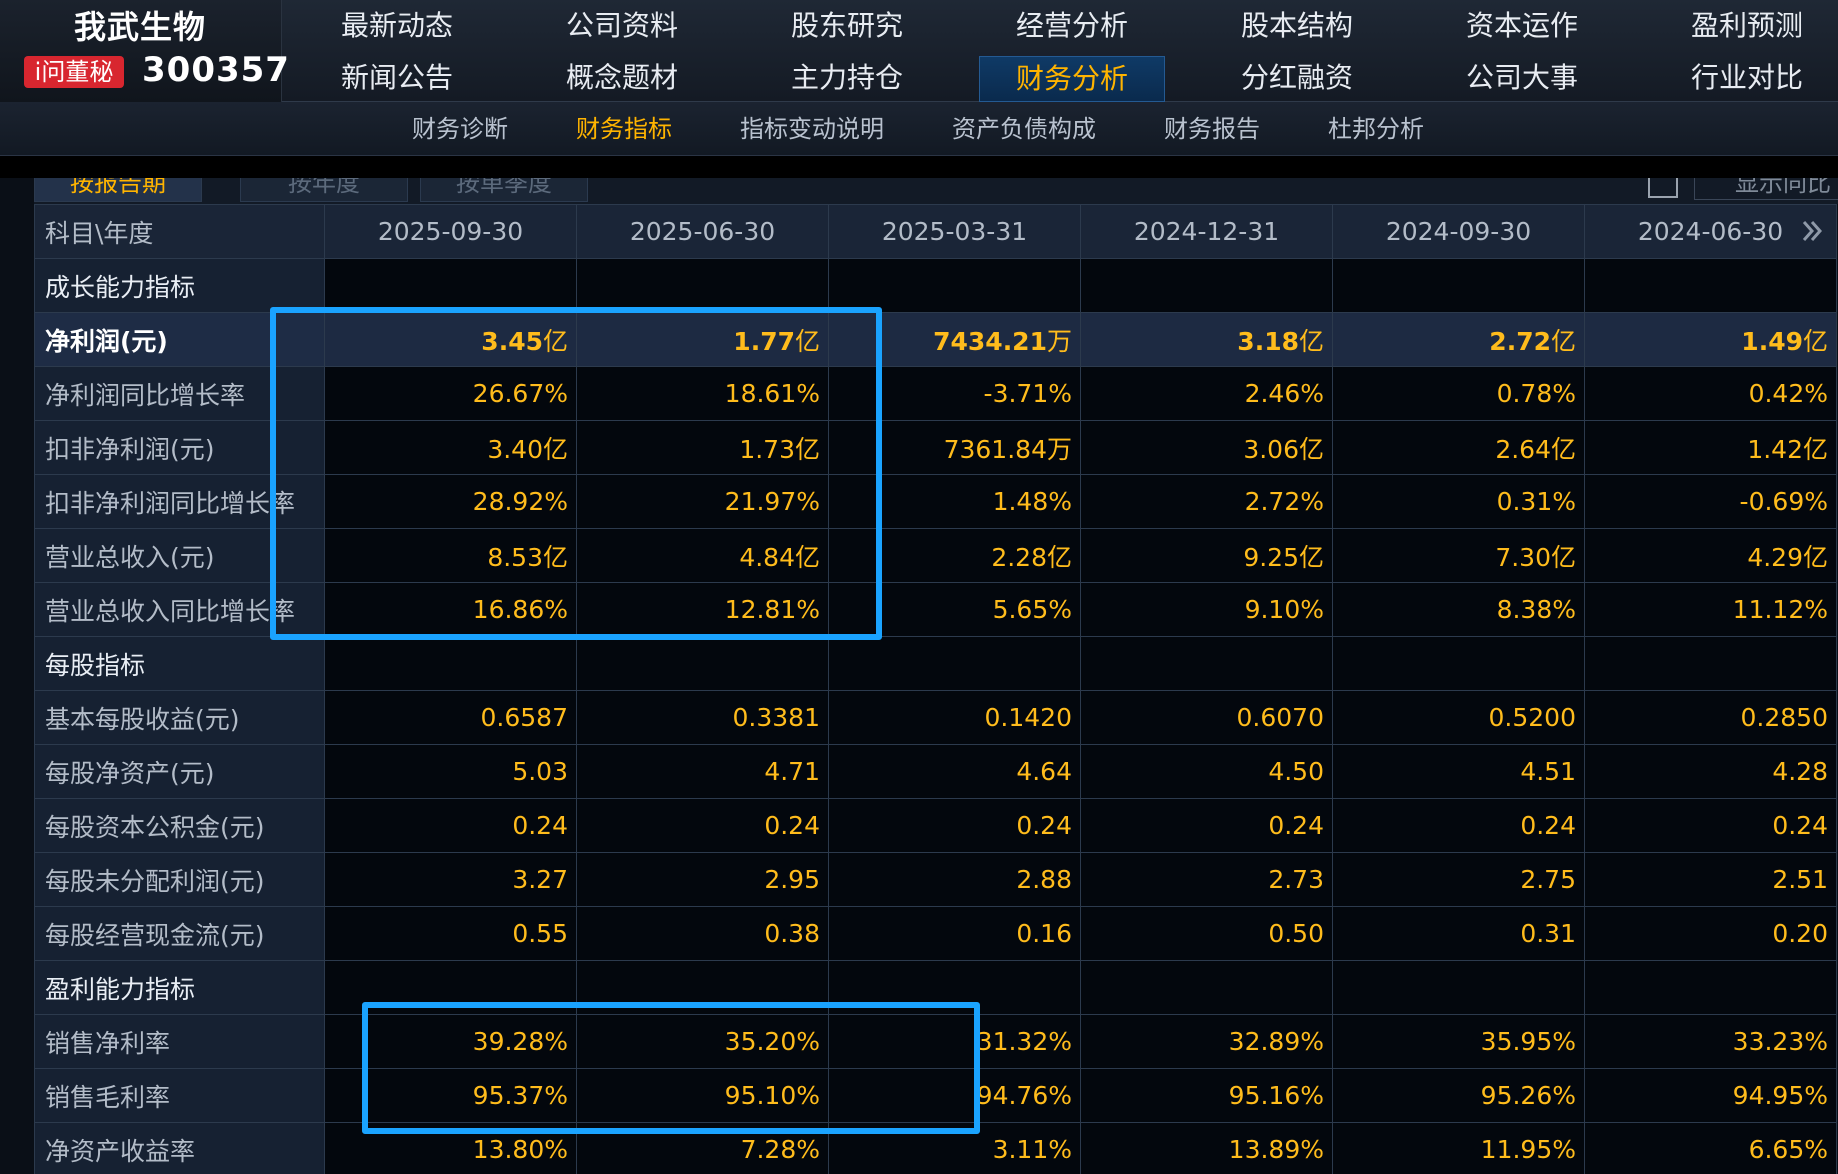  I want to click on cell-number: 11.12%, so click(1780, 609).